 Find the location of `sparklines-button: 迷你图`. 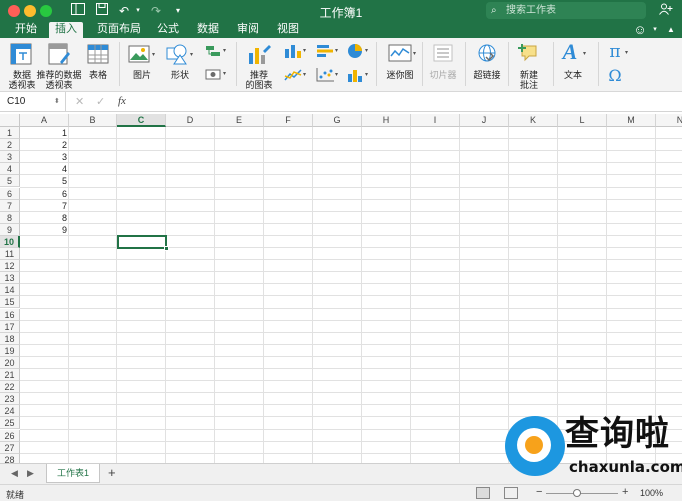

sparklines-button: 迷你图 is located at coordinates (400, 75).